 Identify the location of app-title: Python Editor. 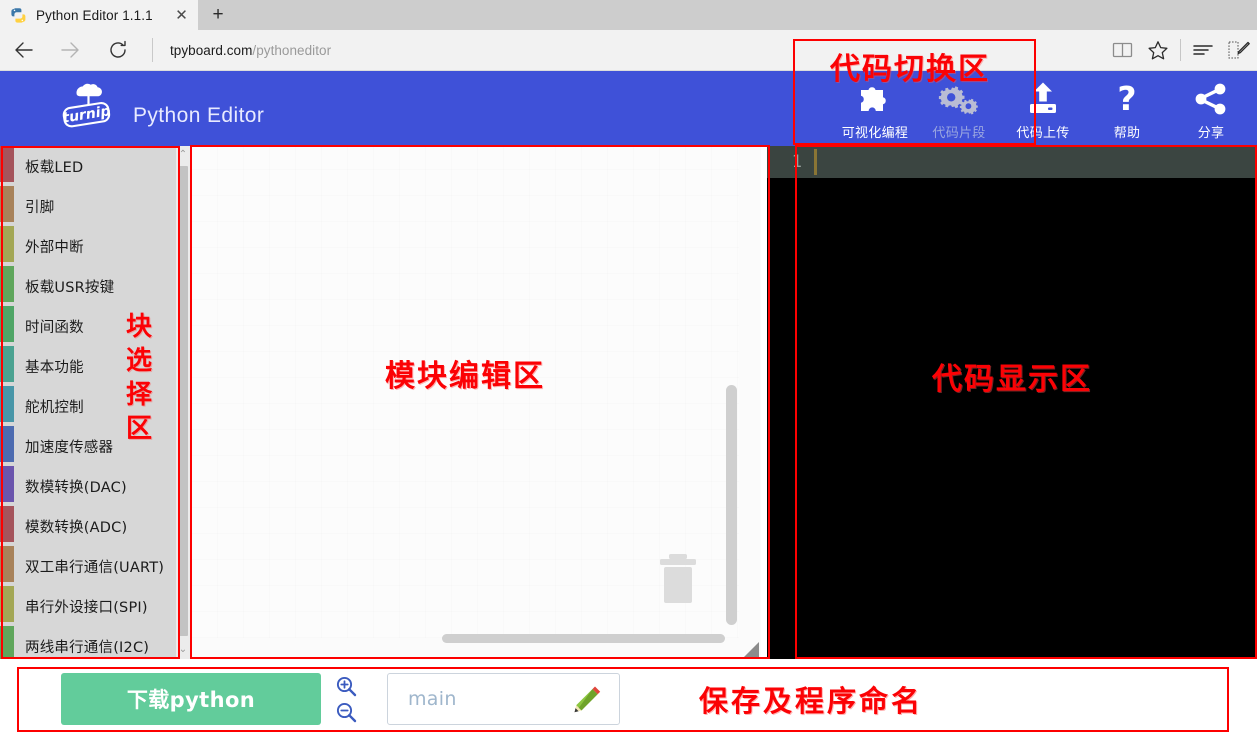
(199, 115).